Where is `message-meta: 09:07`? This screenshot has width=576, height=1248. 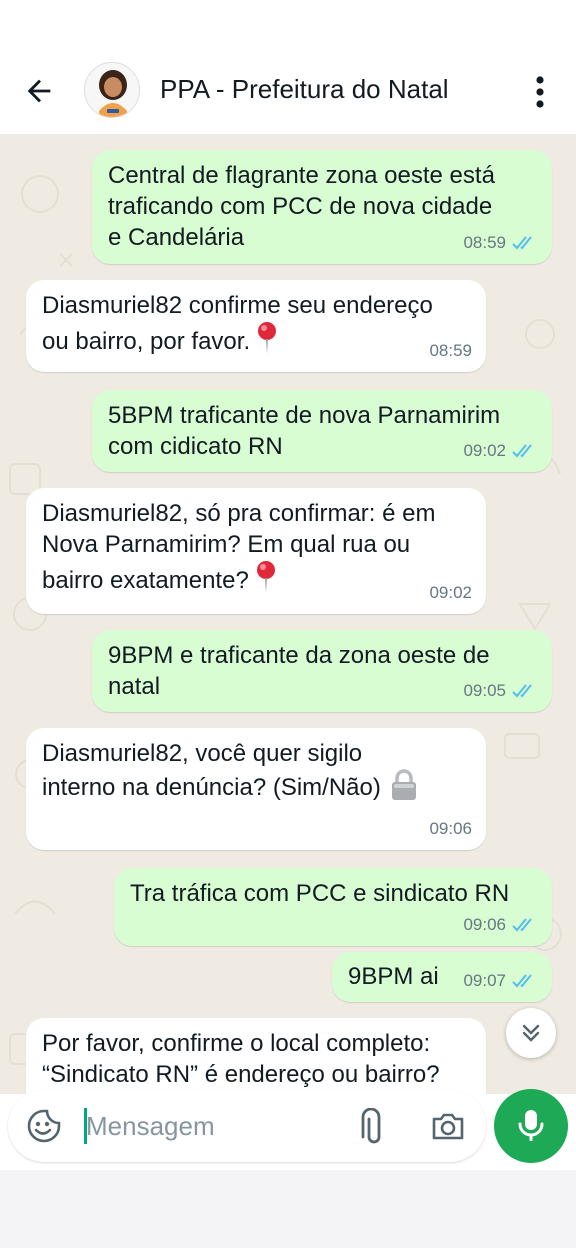
message-meta: 09:07 is located at coordinates (500, 980).